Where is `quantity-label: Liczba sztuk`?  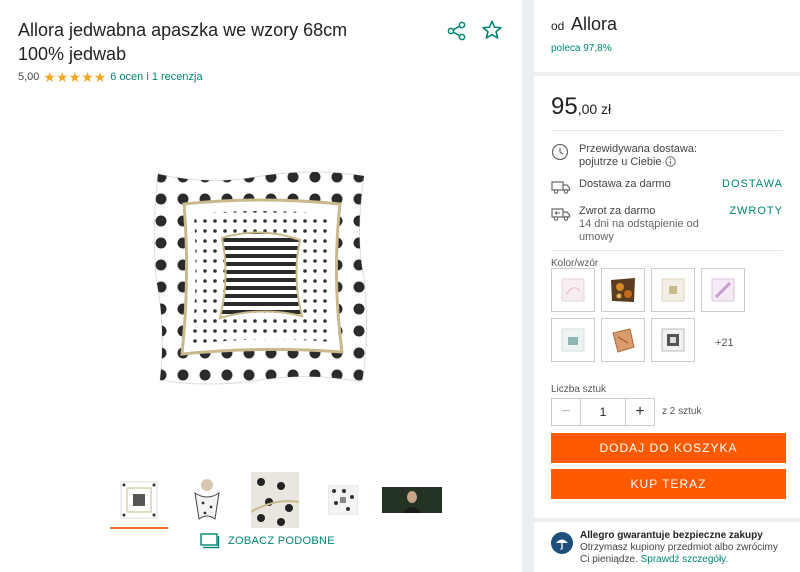 quantity-label: Liczba sztuk is located at coordinates (579, 389).